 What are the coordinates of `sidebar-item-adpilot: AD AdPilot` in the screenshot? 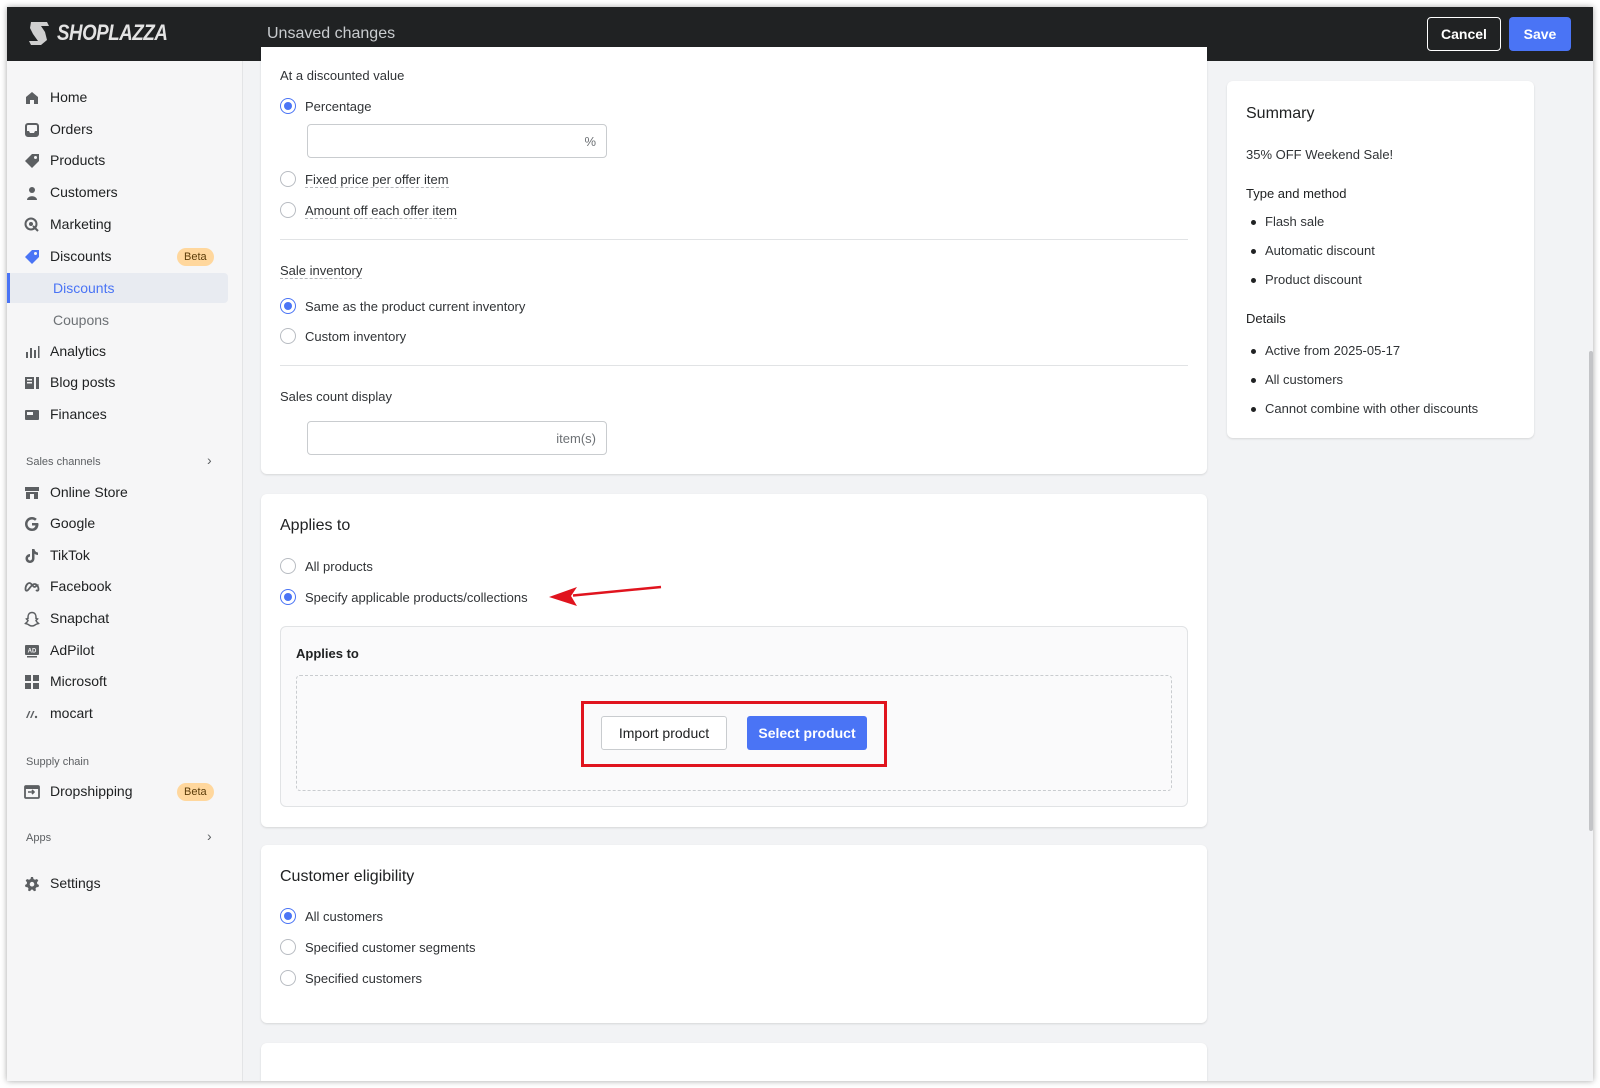 It's located at (117, 651).